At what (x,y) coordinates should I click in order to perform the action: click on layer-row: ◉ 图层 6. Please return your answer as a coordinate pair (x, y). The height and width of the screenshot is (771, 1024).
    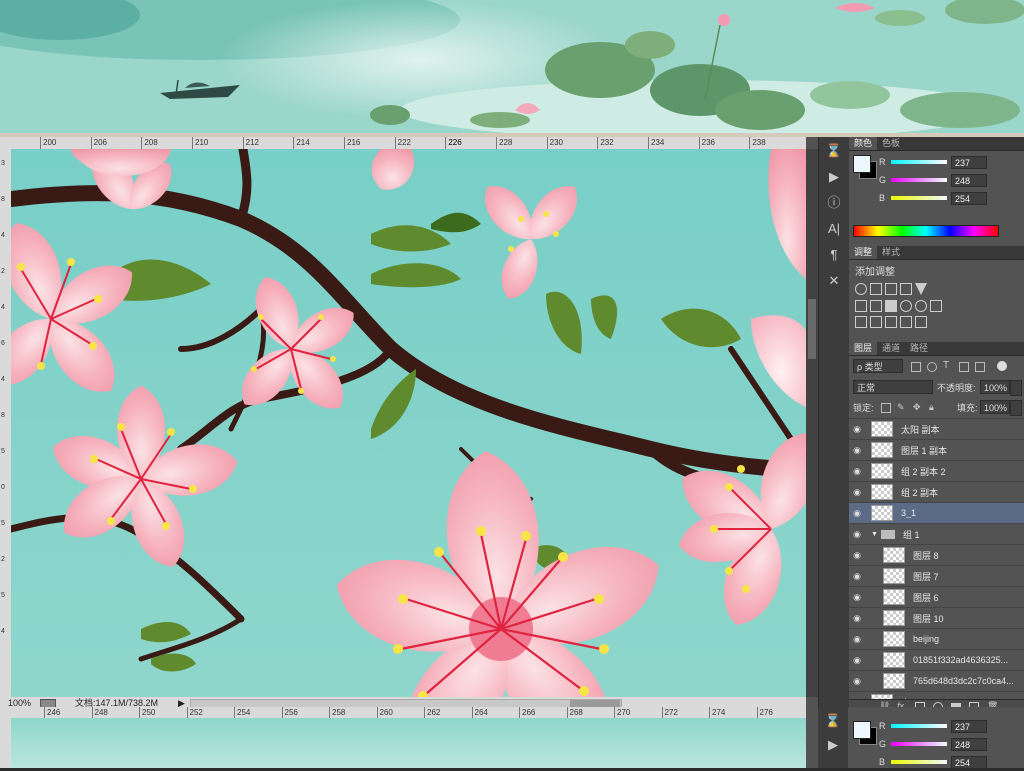
    Looking at the image, I should click on (936, 597).